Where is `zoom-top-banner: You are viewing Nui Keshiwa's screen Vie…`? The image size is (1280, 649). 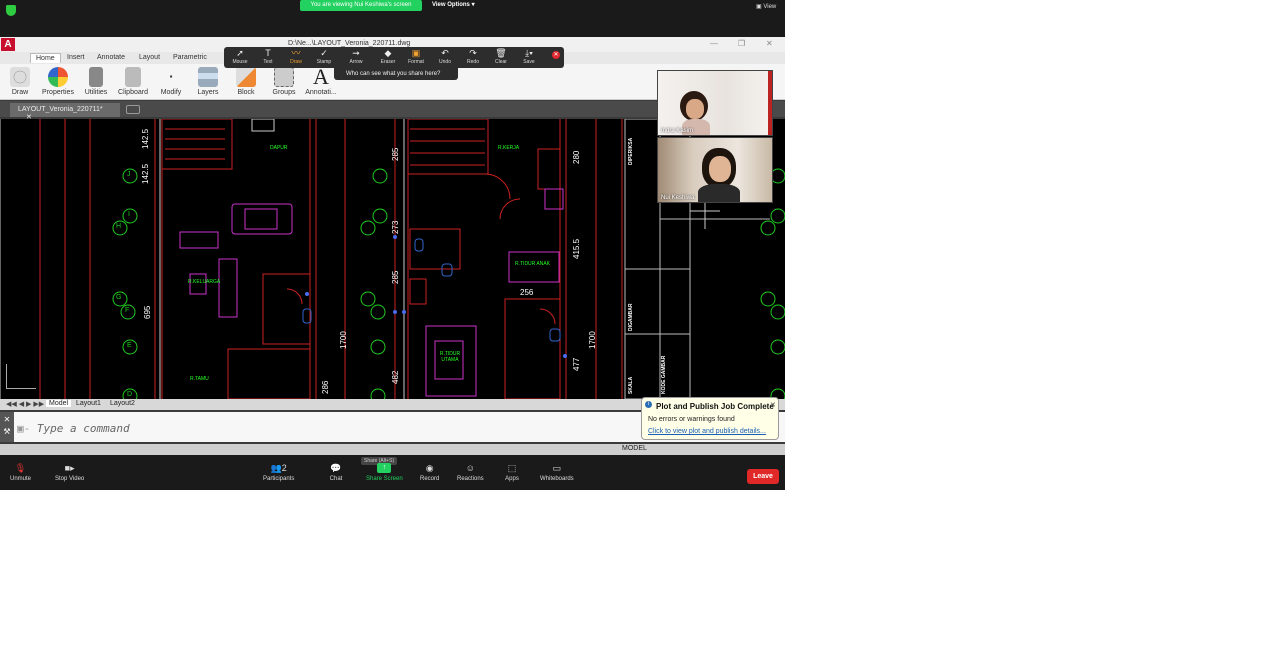
zoom-top-banner: You are viewing Nui Keshiwa's screen Vie… is located at coordinates (392, 18).